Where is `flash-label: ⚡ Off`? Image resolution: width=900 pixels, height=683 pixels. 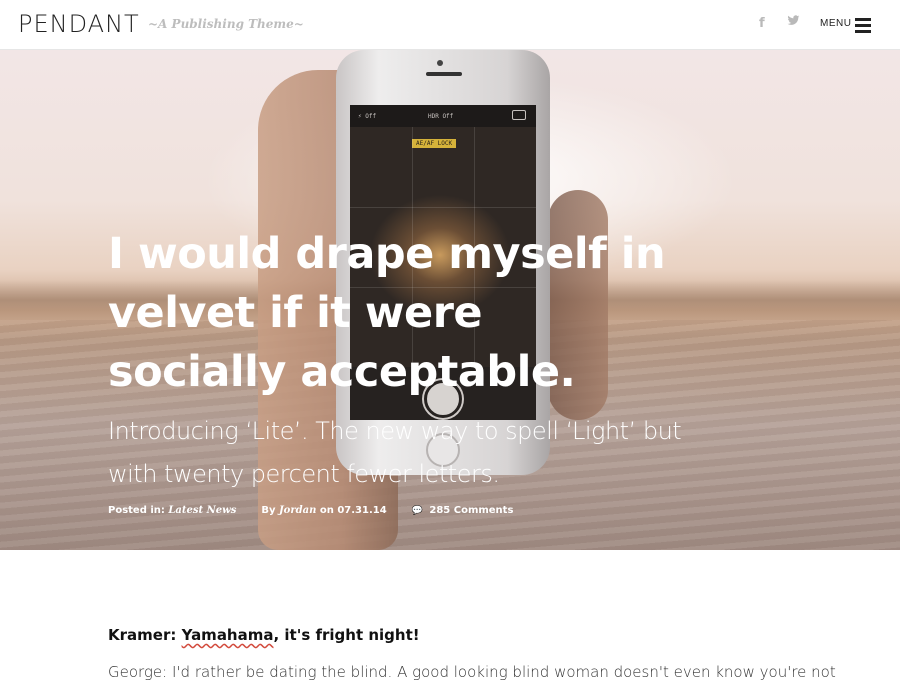
flash-label: ⚡ Off is located at coordinates (367, 116).